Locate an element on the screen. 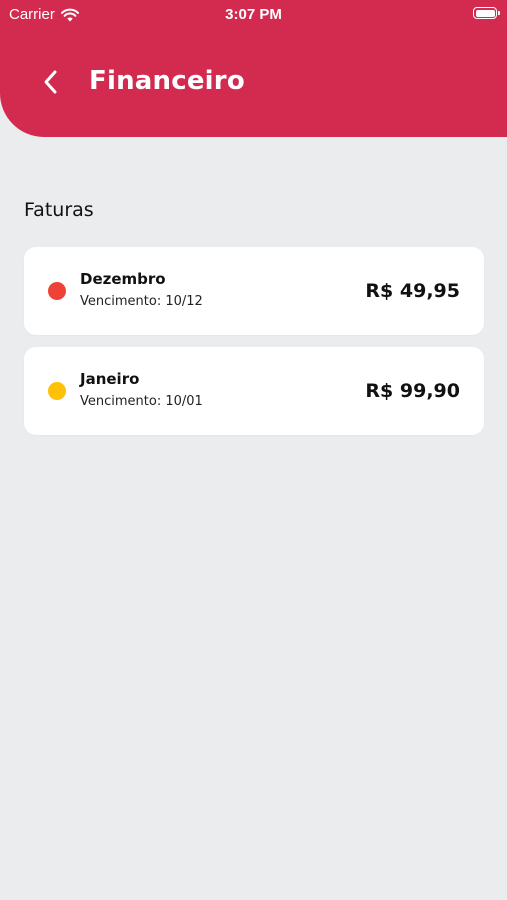  back-button is located at coordinates (51, 82).